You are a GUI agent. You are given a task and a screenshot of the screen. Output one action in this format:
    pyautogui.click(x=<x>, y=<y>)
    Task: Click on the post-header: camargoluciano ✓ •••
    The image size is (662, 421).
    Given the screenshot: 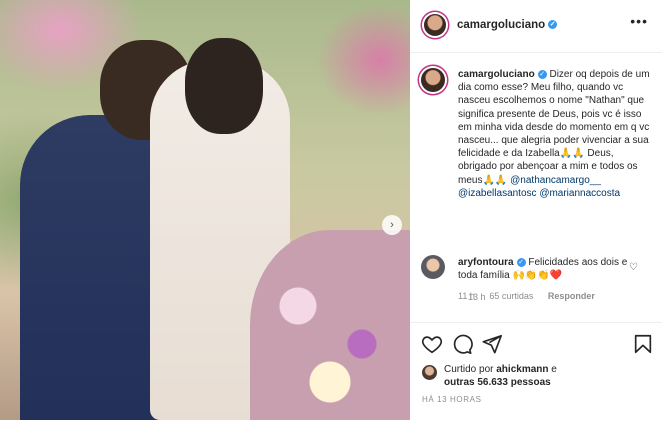 What is the action you would take?
    pyautogui.click(x=536, y=26)
    